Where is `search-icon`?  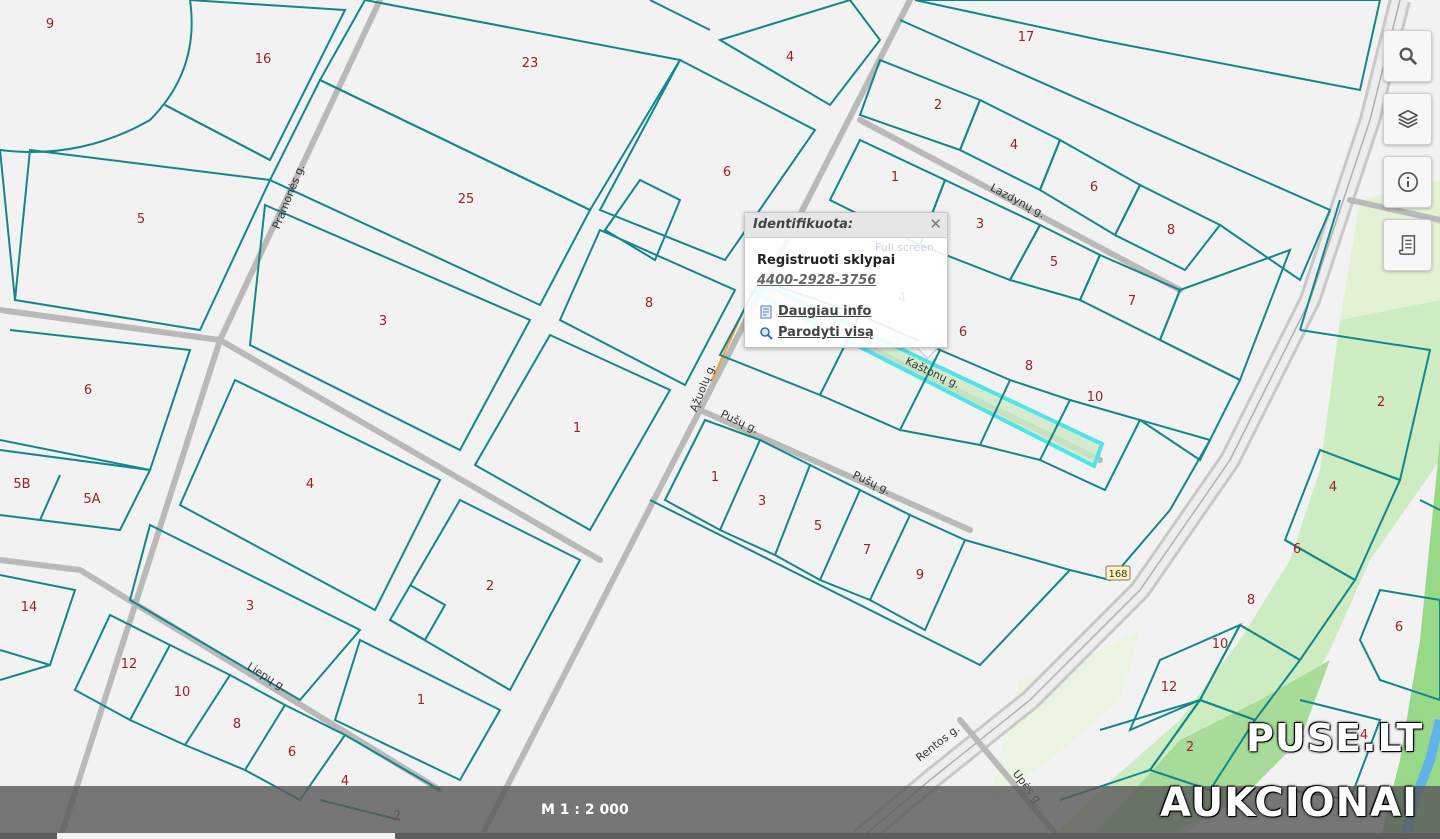
search-icon is located at coordinates (1408, 56).